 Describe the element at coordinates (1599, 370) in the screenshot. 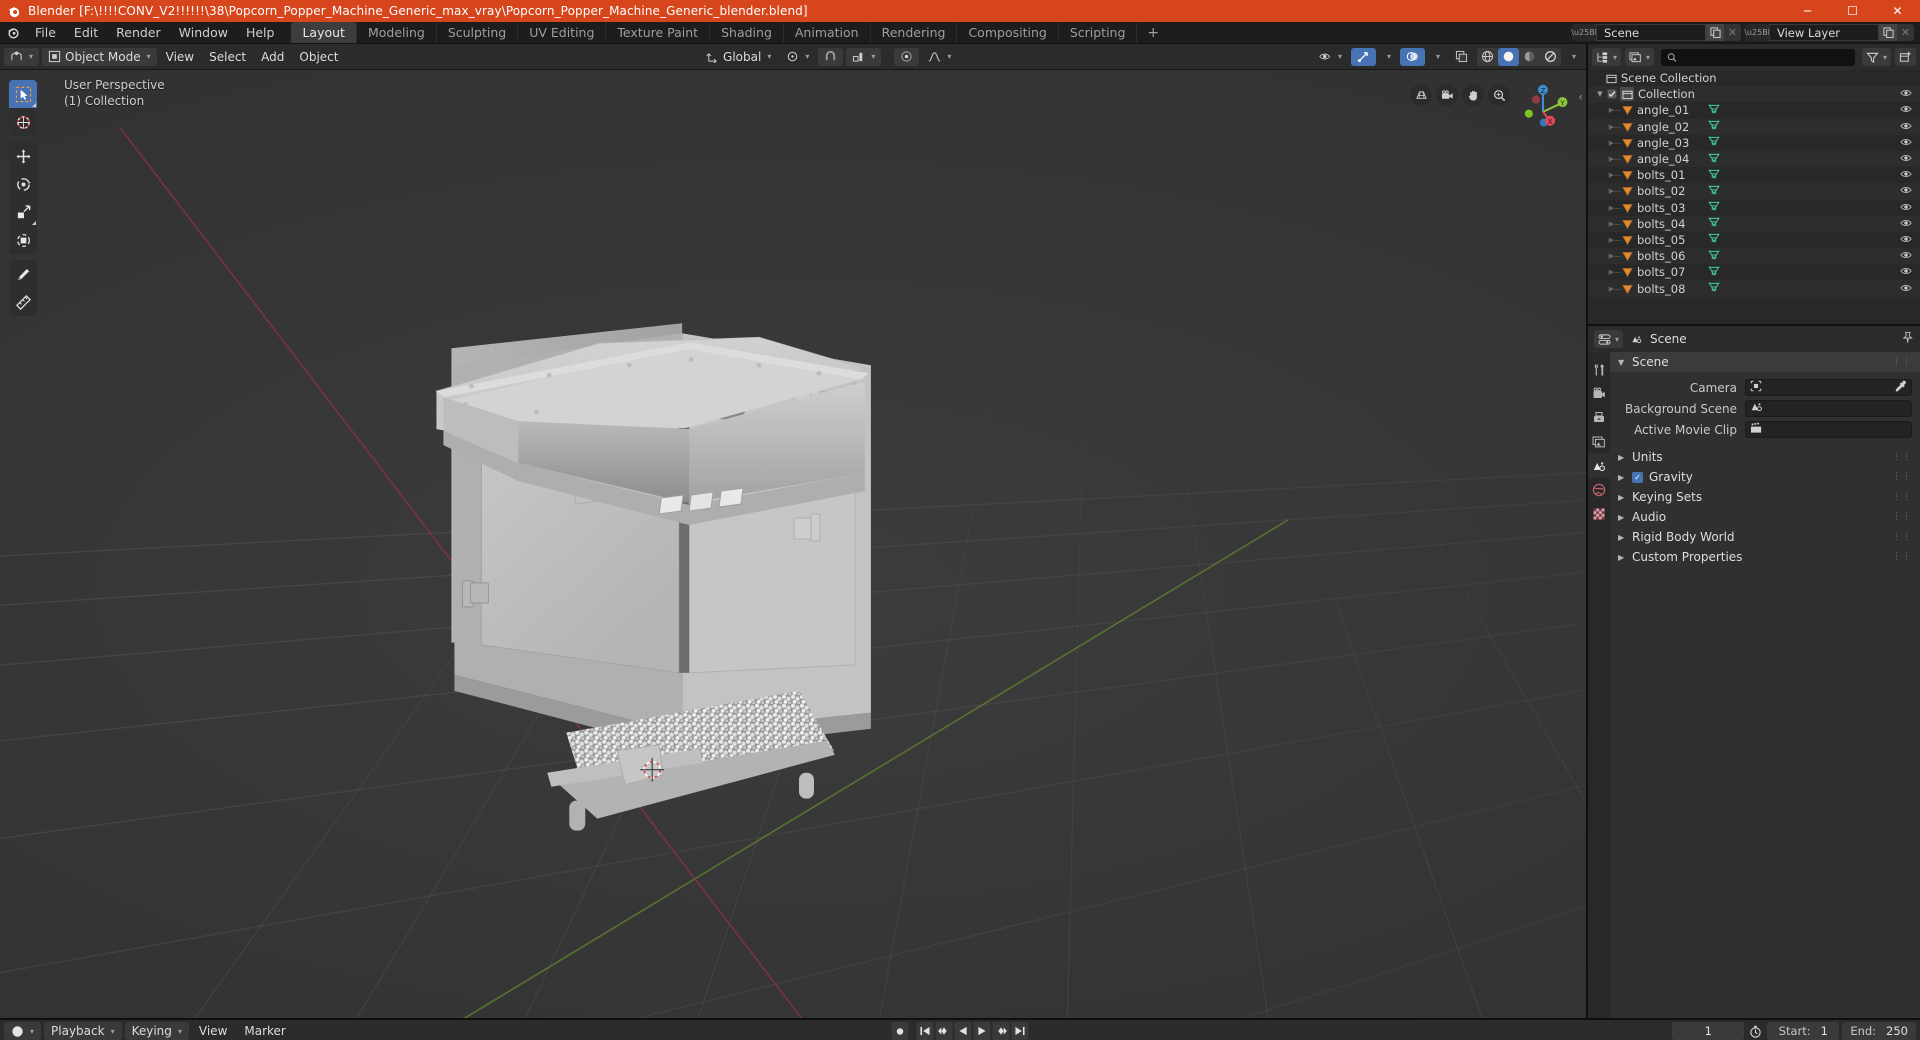

I see `tool-tab` at that location.